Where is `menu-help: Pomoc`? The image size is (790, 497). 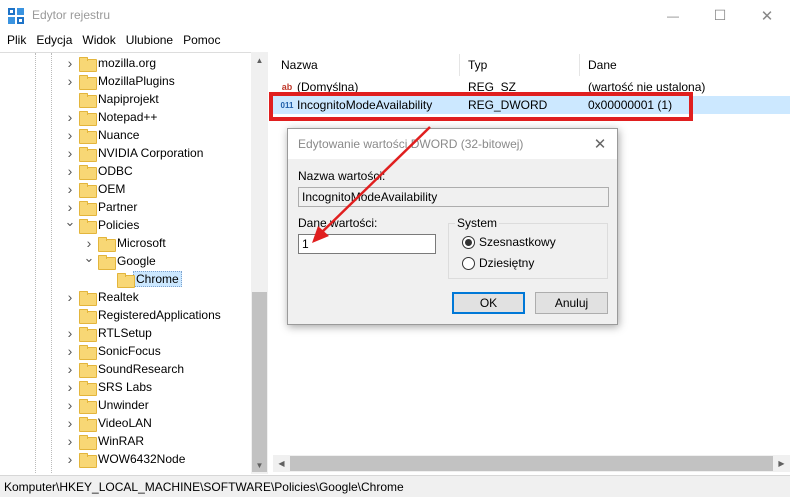
menu-help: Pomoc is located at coordinates (201, 41).